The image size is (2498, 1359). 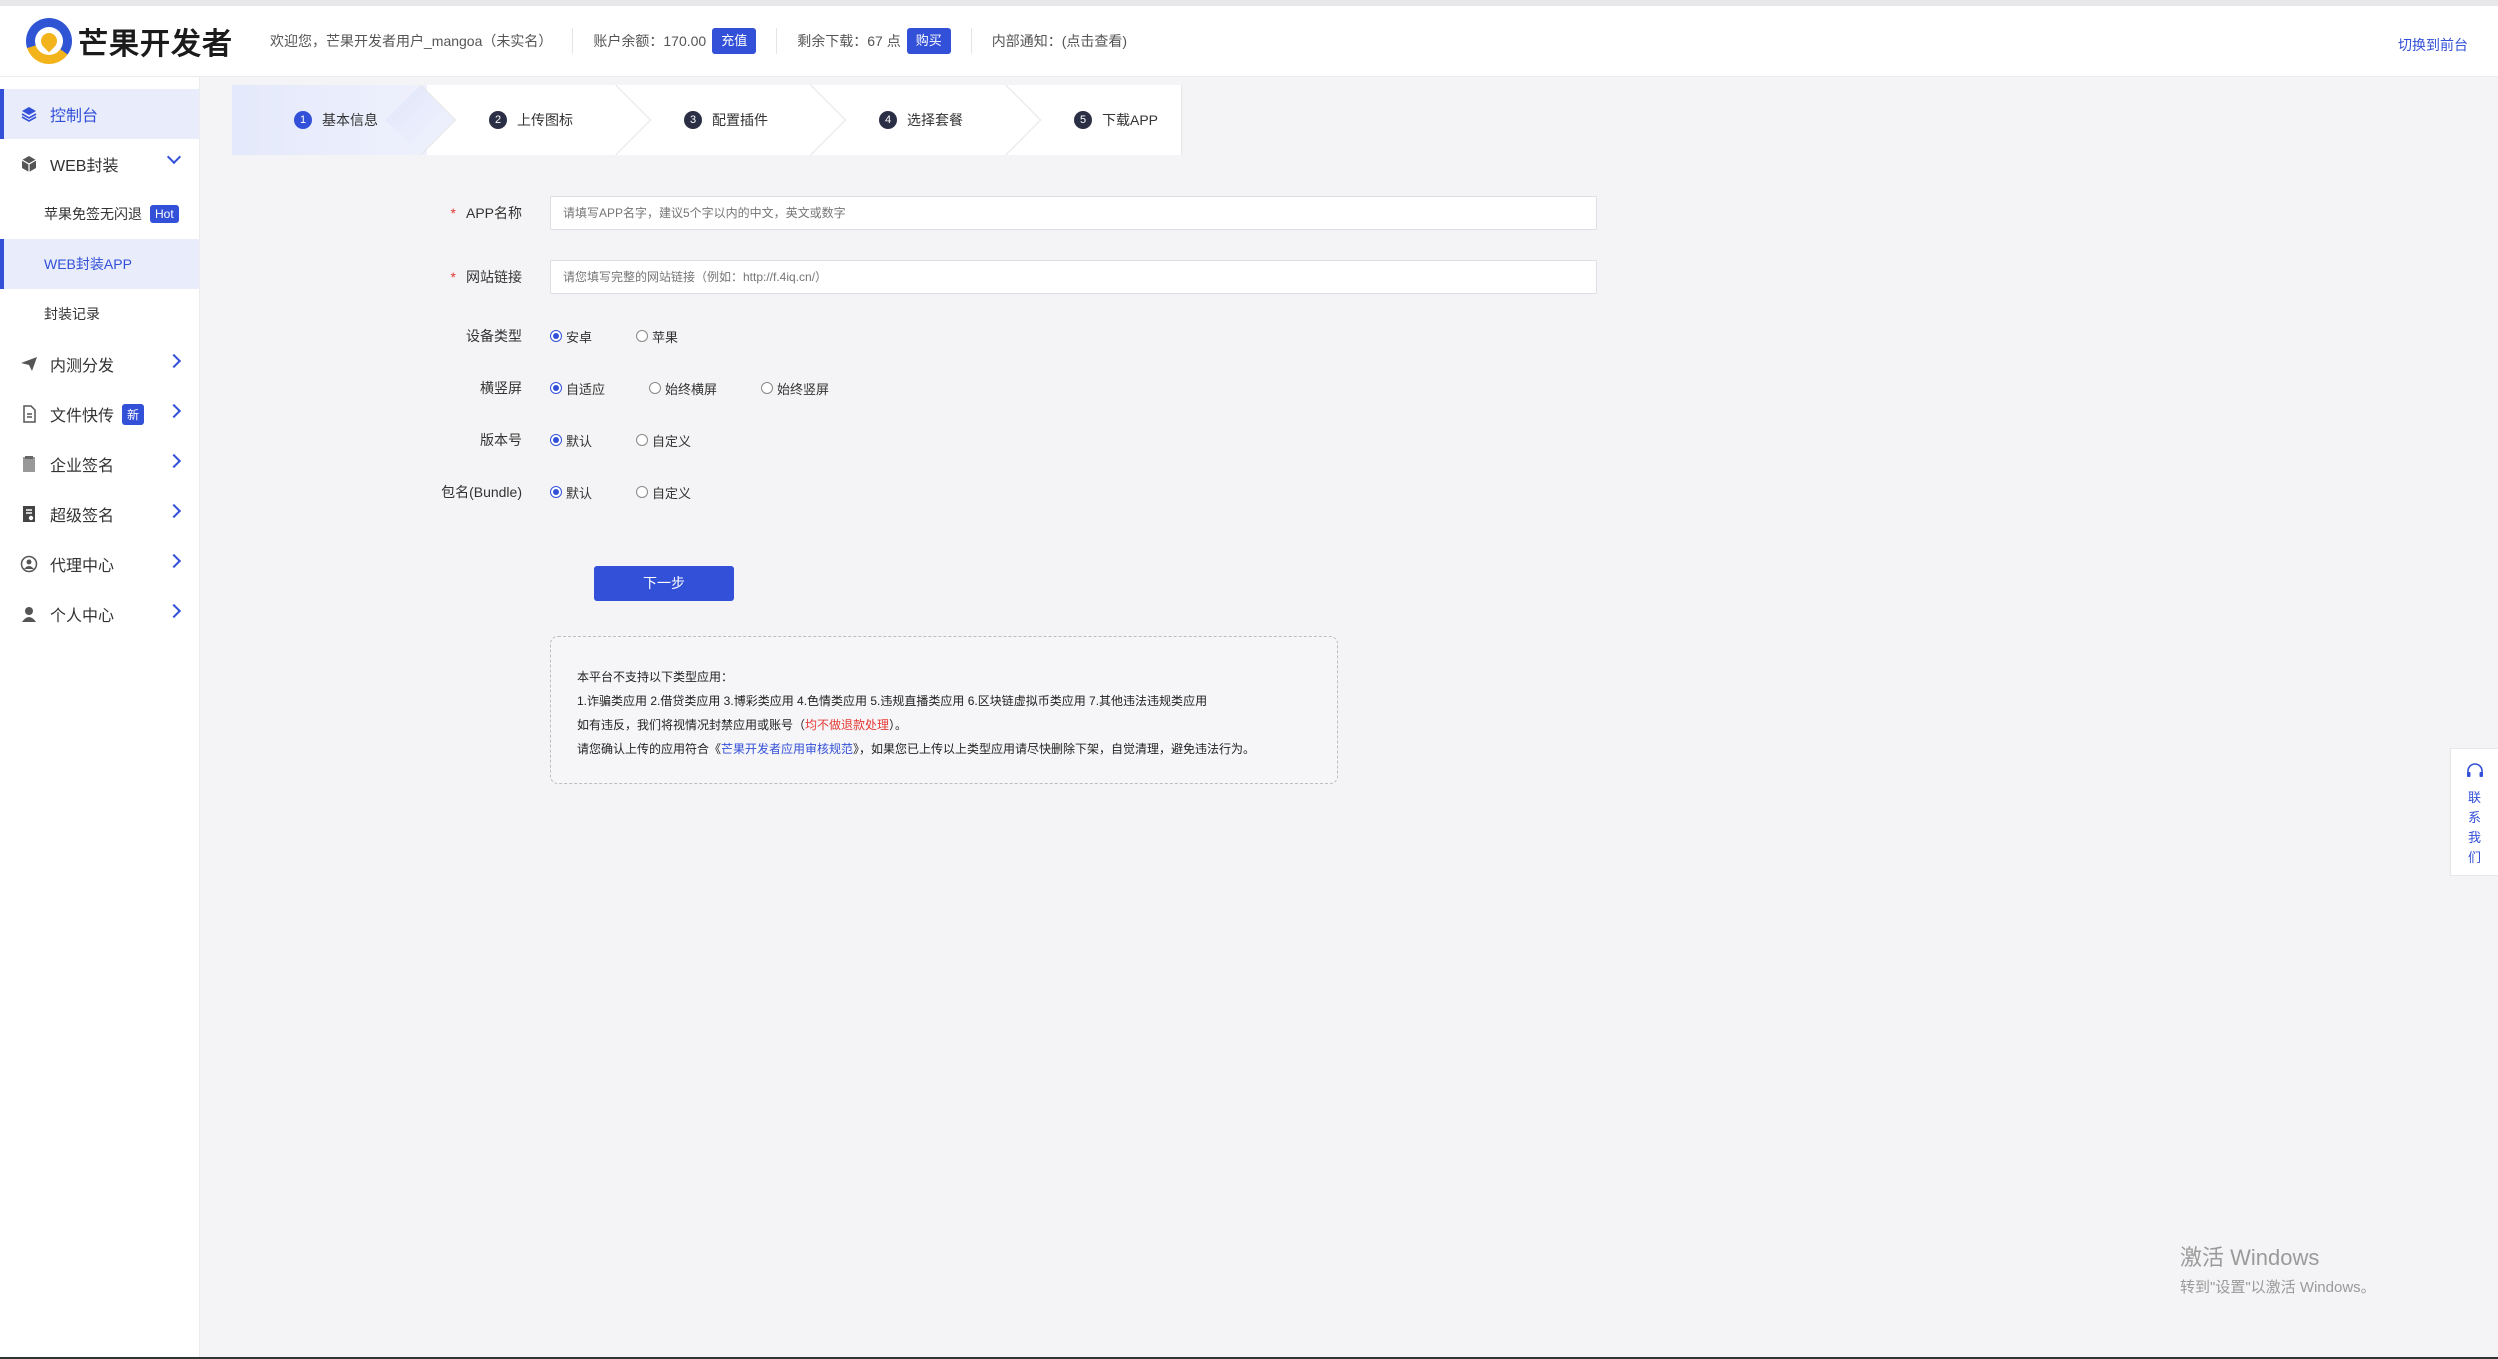 I want to click on contact-char: 联, so click(x=2474, y=797).